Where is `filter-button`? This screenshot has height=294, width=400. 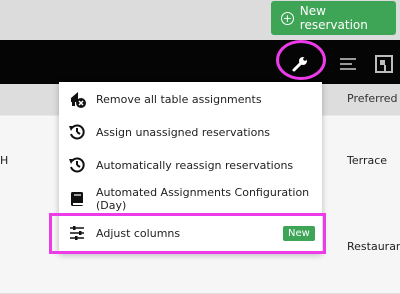 filter-button is located at coordinates (348, 64).